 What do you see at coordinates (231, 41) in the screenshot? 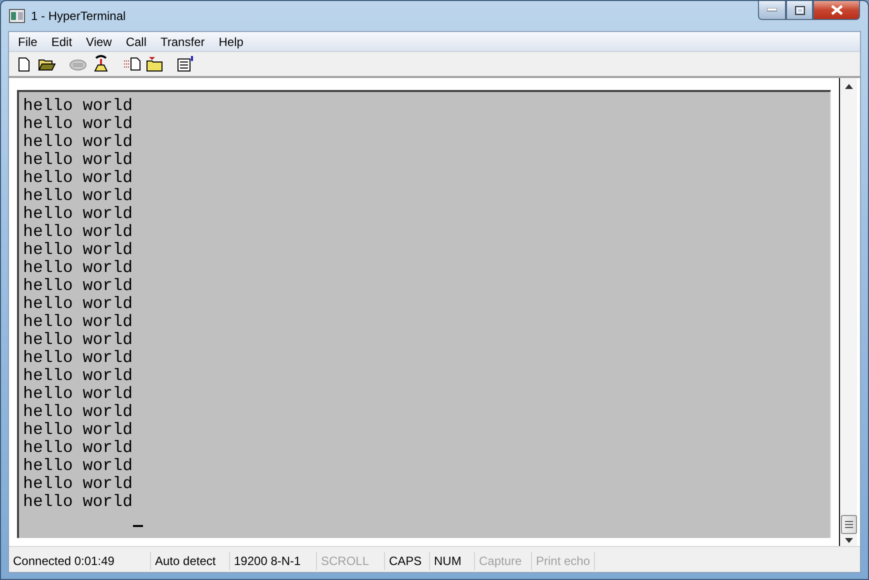
I see `menu-item: Help` at bounding box center [231, 41].